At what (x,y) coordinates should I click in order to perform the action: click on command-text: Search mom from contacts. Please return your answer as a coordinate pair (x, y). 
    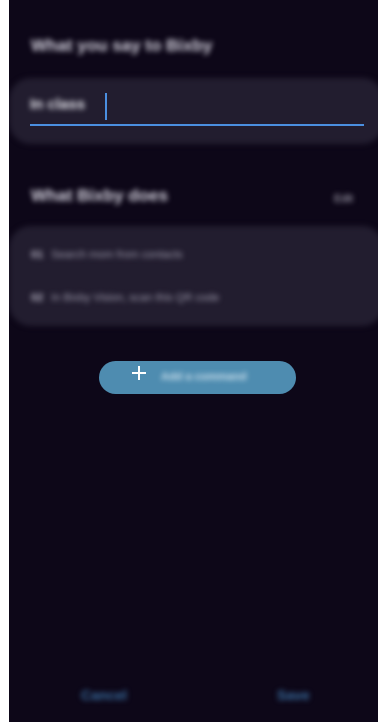
    Looking at the image, I should click on (117, 255).